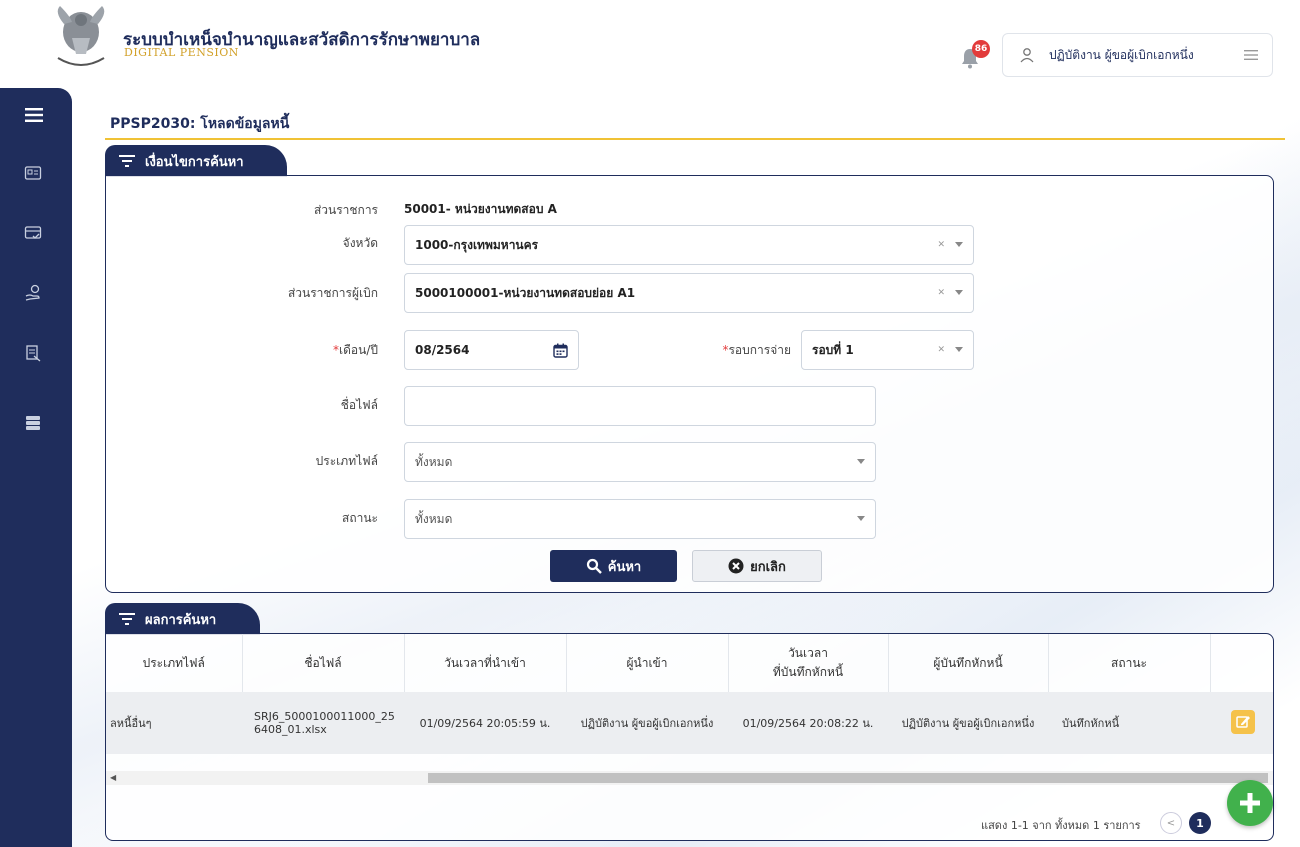 The width and height of the screenshot is (1300, 847). I want to click on cell-deductor: ปฏิบัติงาน ผู้ขอผู้เบิกเอกหนึ่ง, so click(968, 723).